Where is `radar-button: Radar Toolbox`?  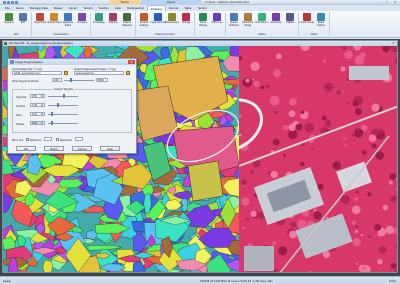 radar-button: Radar Toolbox is located at coordinates (321, 21).